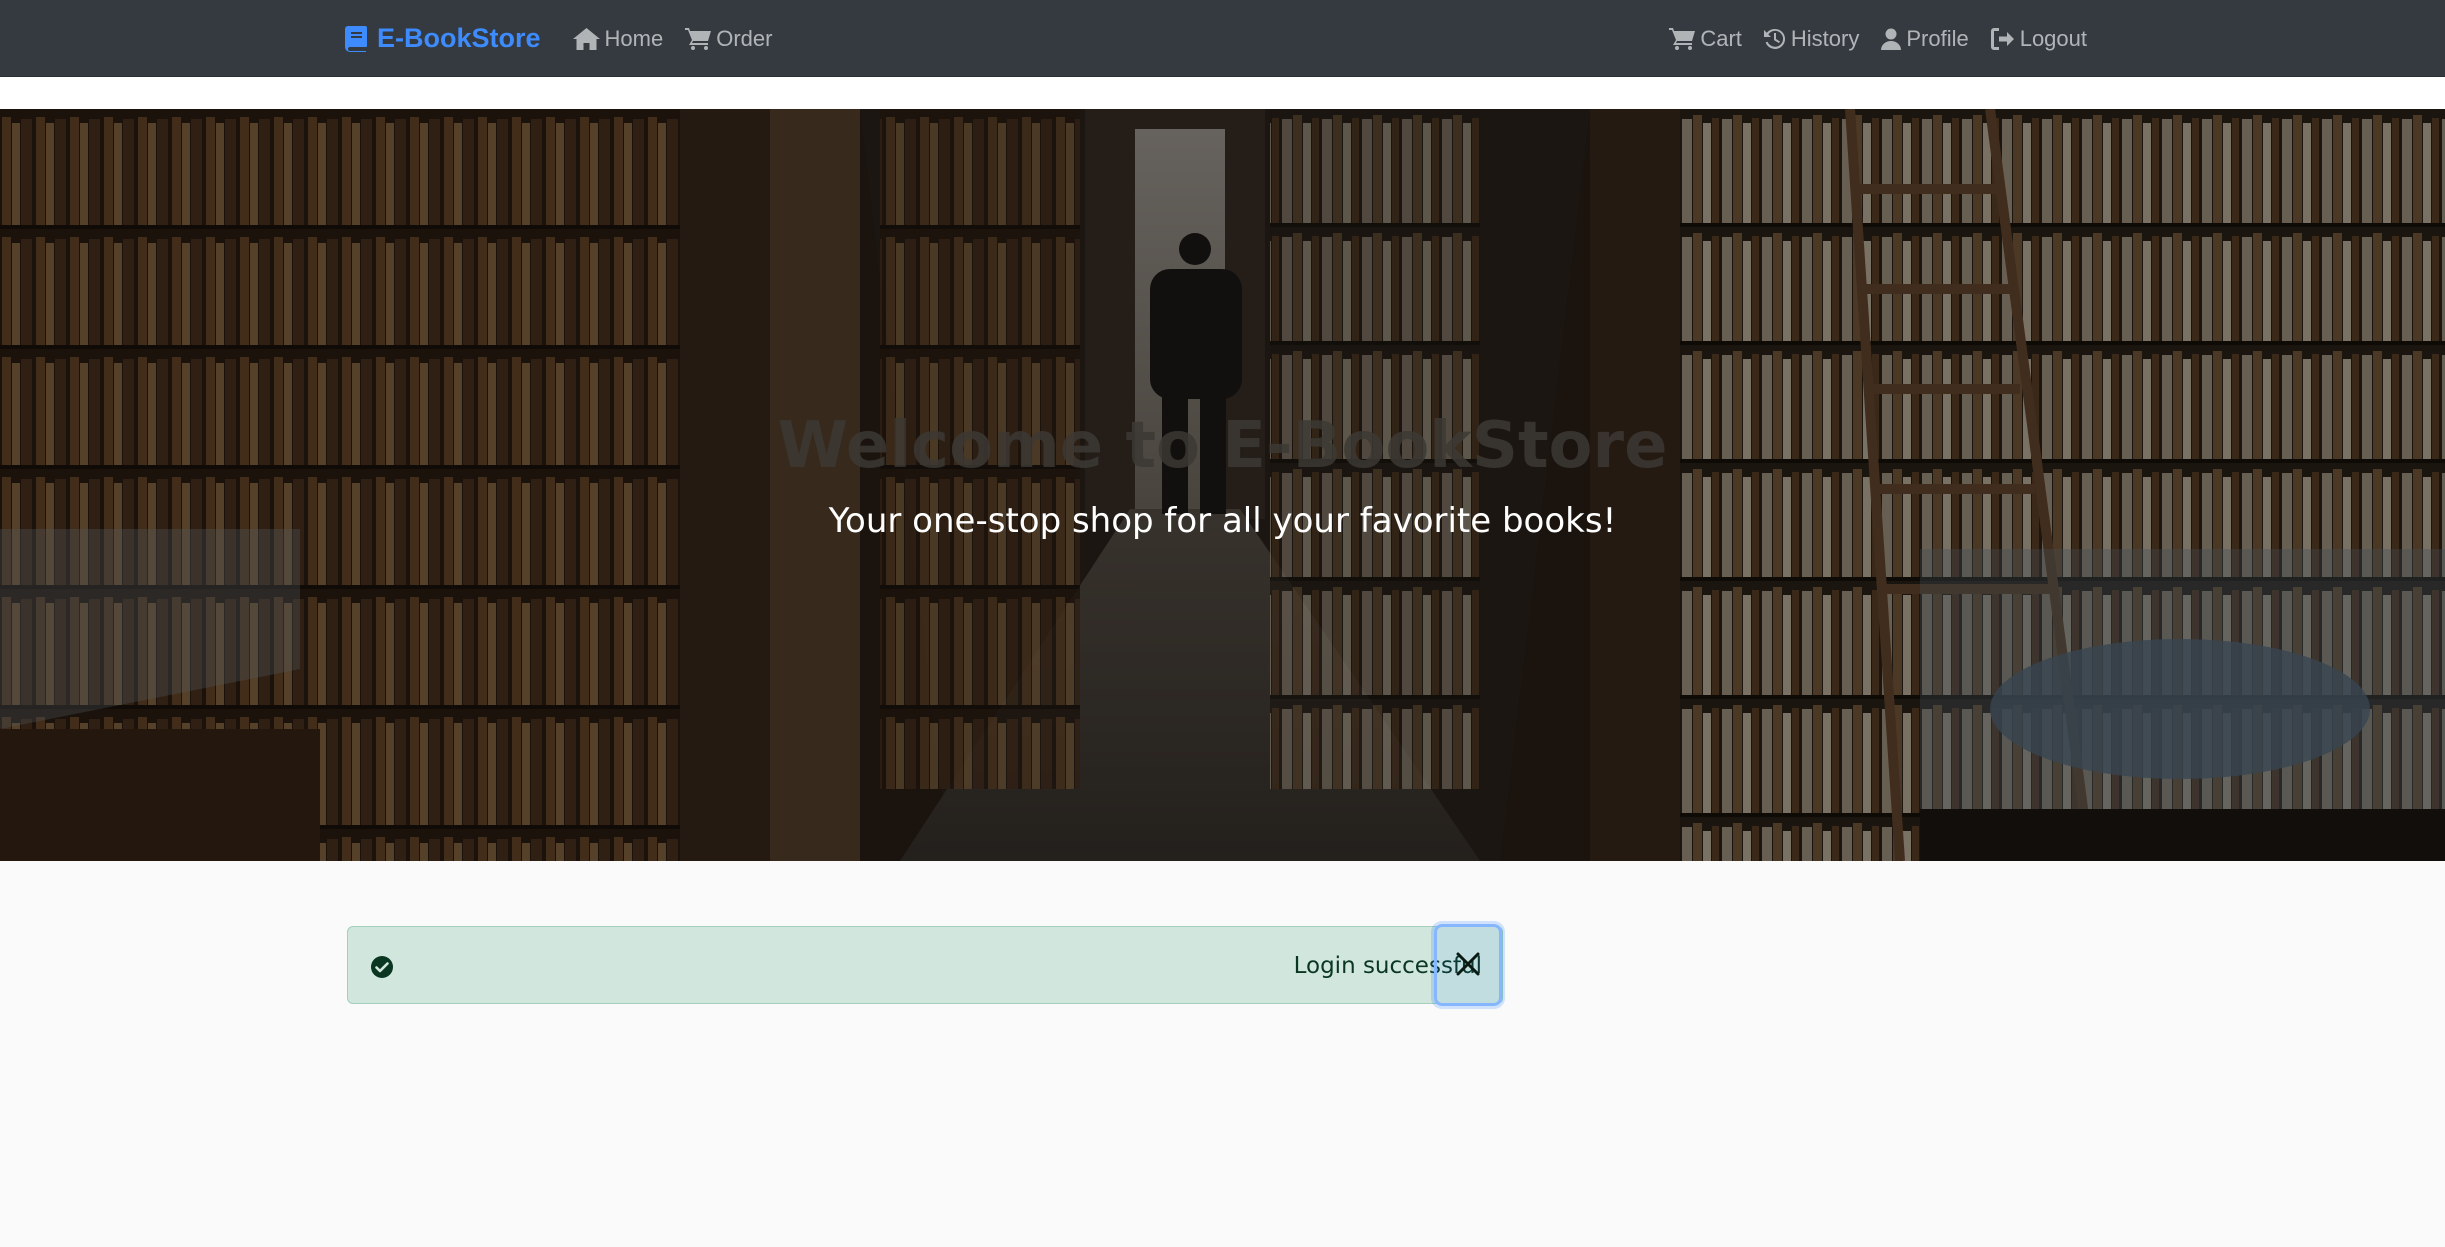  Describe the element at coordinates (1774, 39) in the screenshot. I see `history-icon` at that location.